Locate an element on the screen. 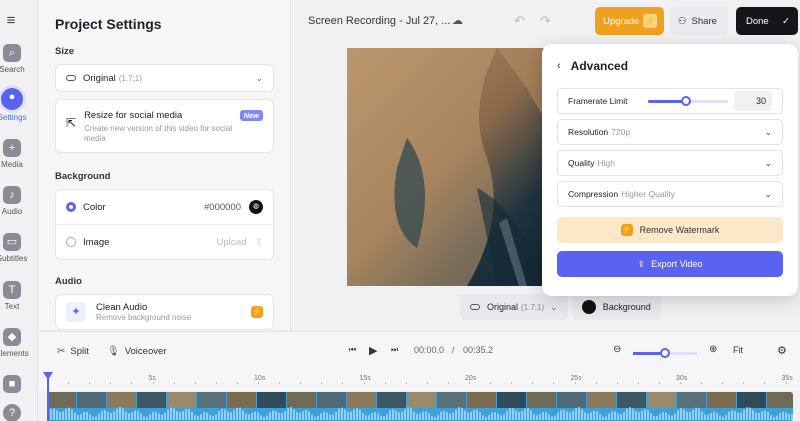  zoom-slider-knob is located at coordinates (665, 353).